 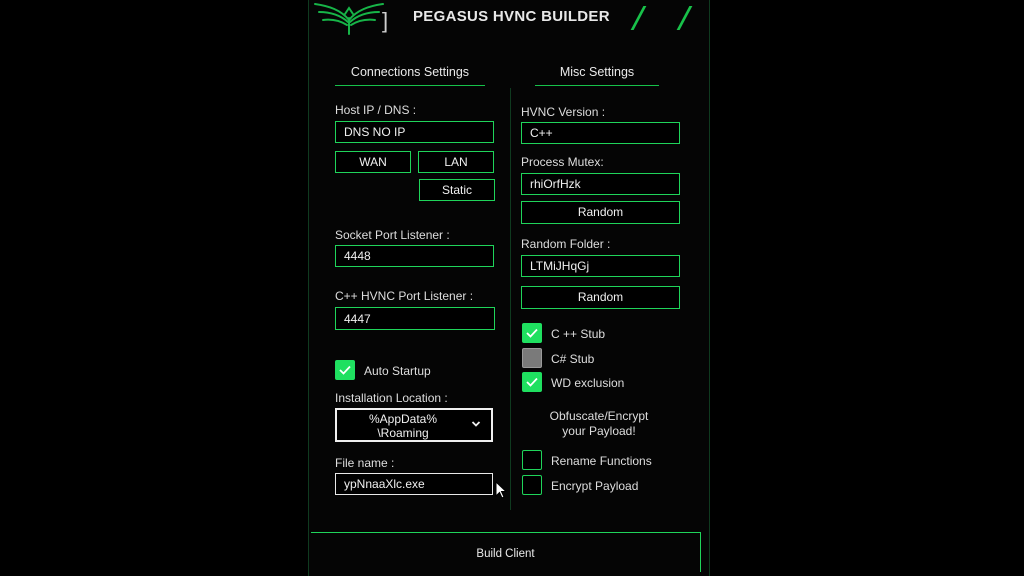 What do you see at coordinates (597, 75) in the screenshot?
I see `tab-misc-settings: Misc Settings` at bounding box center [597, 75].